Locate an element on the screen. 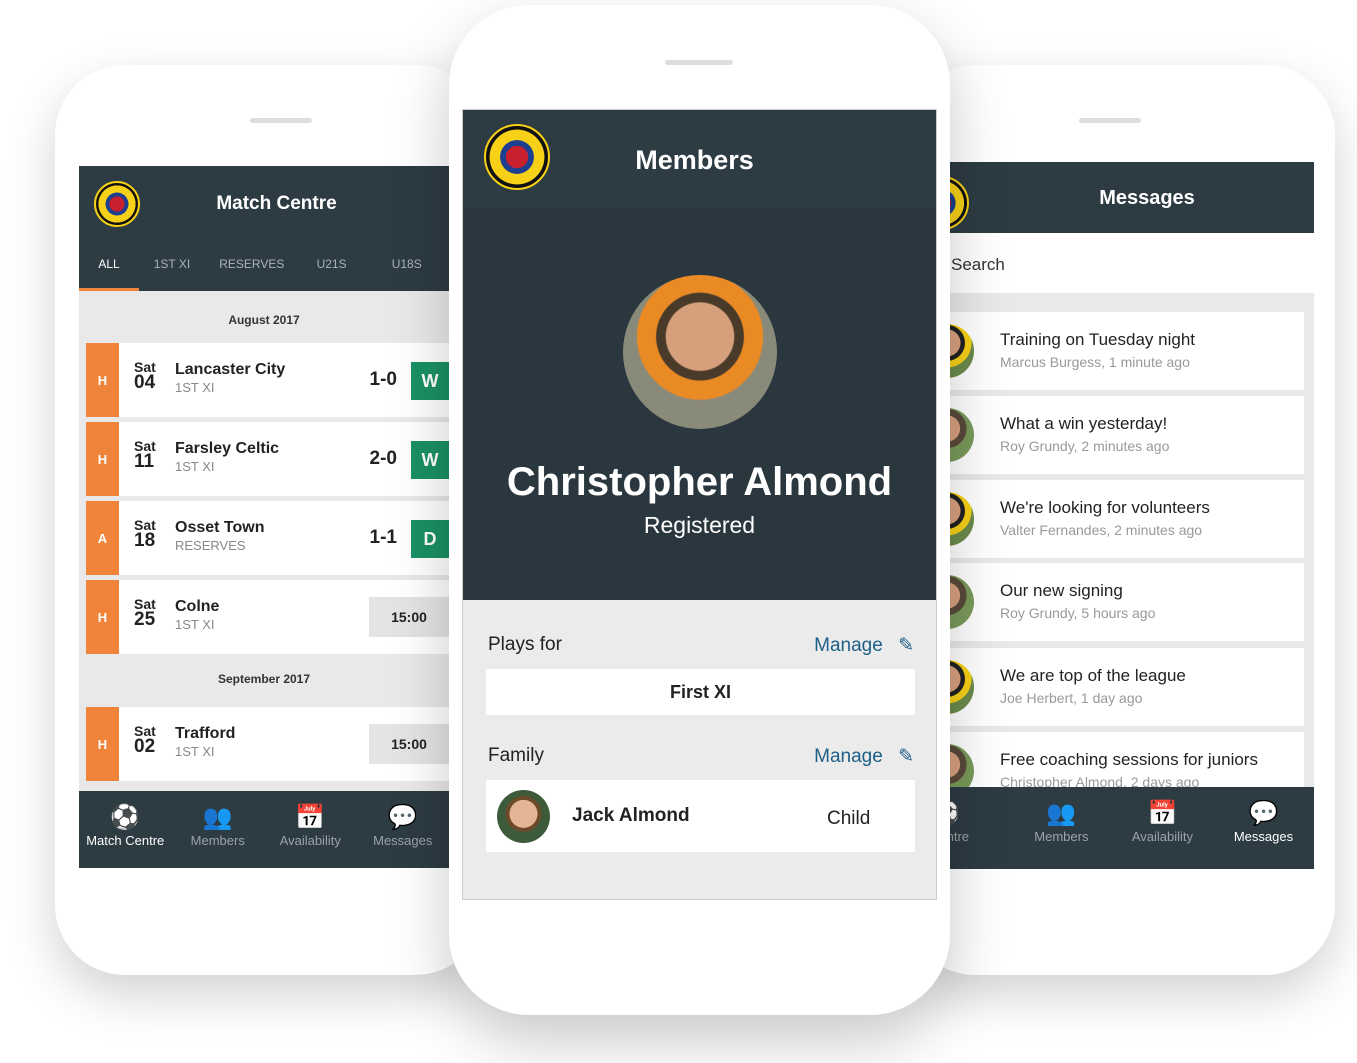 This screenshot has width=1357, height=1063. message-meta: Roy Grundy, 2 minutes ago is located at coordinates (1085, 446).